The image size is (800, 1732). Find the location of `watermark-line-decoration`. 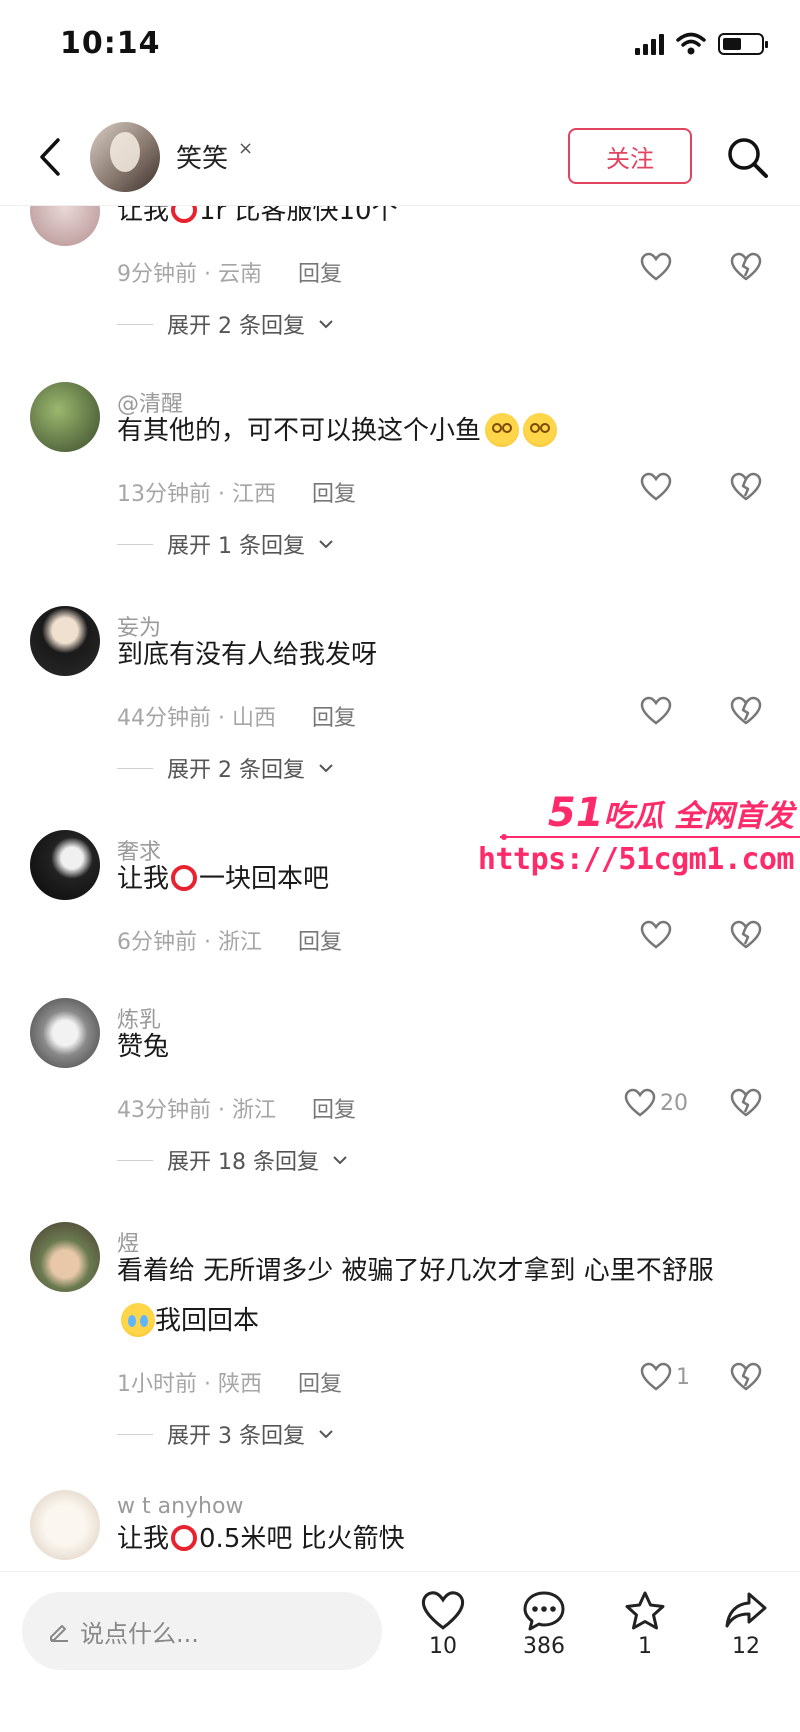

watermark-line-decoration is located at coordinates (650, 837).